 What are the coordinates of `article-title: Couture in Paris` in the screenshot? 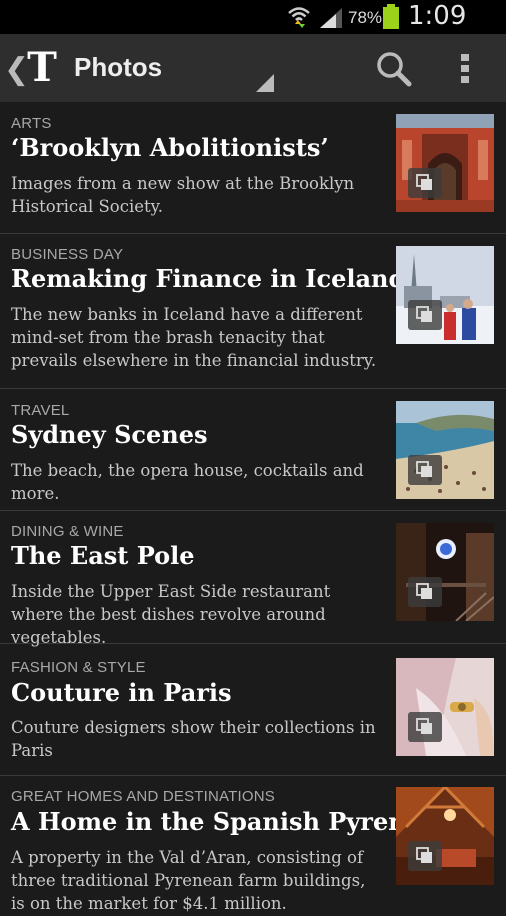 It's located at (121, 692).